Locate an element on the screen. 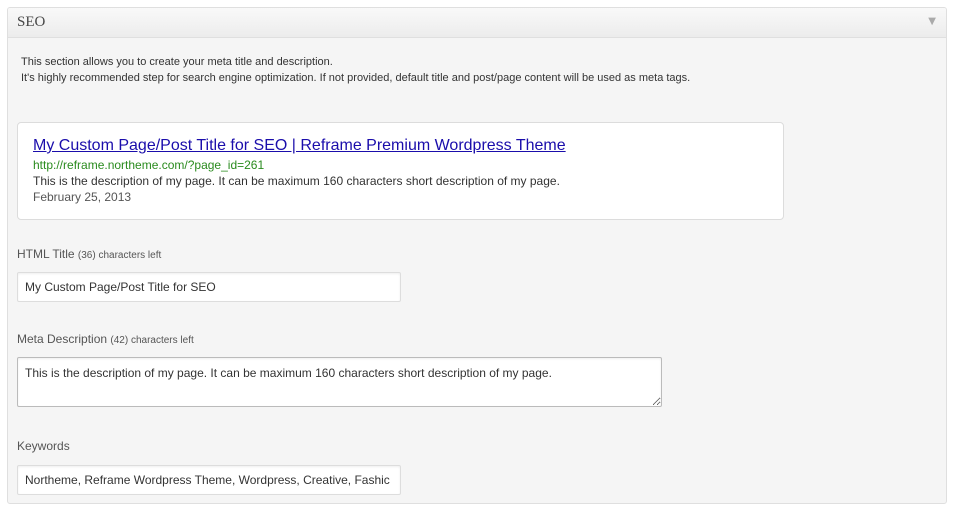 Image resolution: width=955 pixels, height=515 pixels. preview-date: February 25, 2013 is located at coordinates (82, 197).